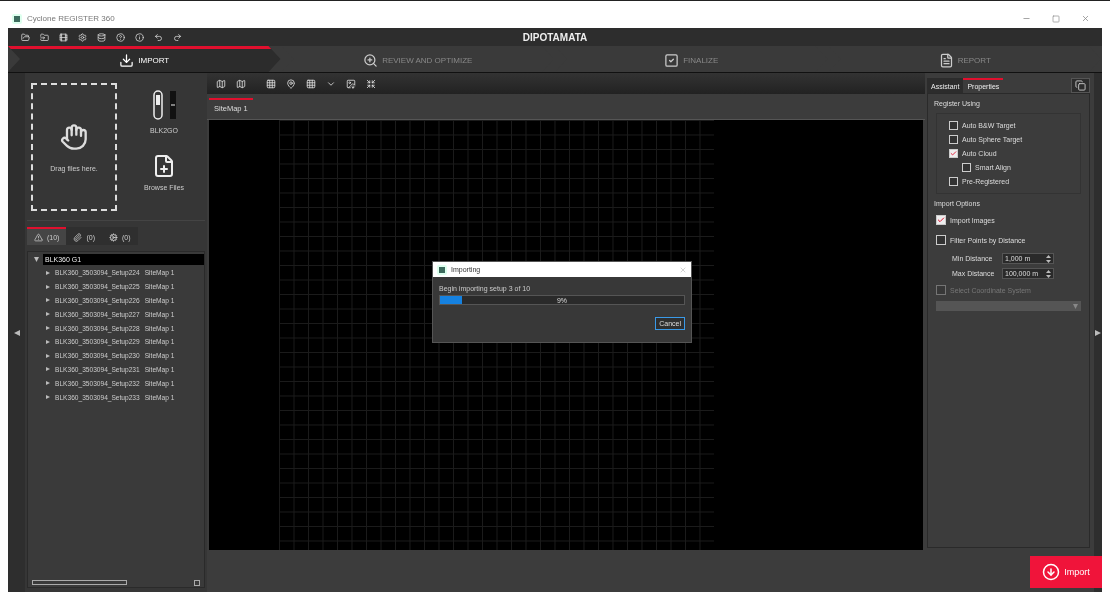 The width and height of the screenshot is (1110, 592). Describe the element at coordinates (291, 83) in the screenshot. I see `map-pin-icon` at that location.